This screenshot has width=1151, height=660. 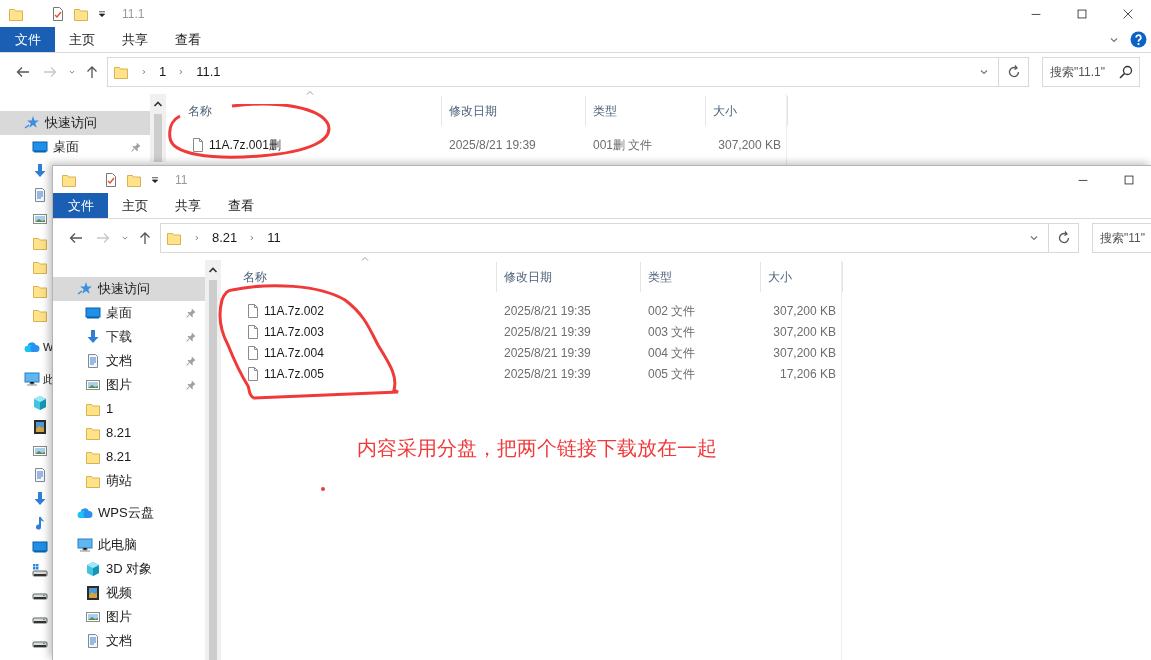 I want to click on file-row: 11A.7z.003 2025/8/21 19:39 003 文件 307,200 KB, so click(x=686, y=331).